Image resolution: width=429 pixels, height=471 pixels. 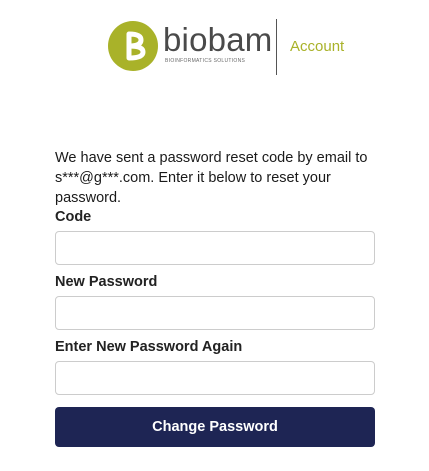 I want to click on new-password-label: New Password, so click(x=106, y=282).